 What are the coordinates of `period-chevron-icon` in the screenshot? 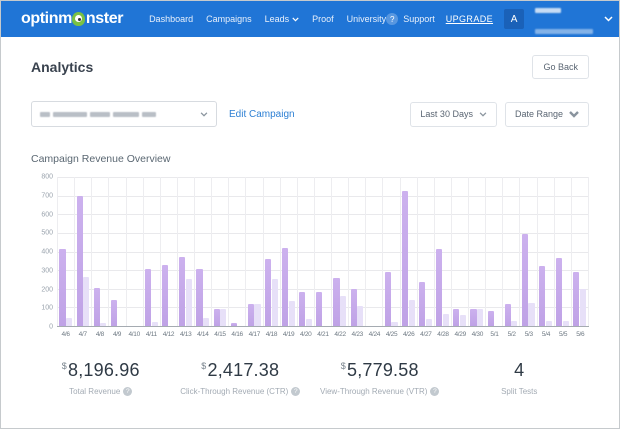 It's located at (483, 114).